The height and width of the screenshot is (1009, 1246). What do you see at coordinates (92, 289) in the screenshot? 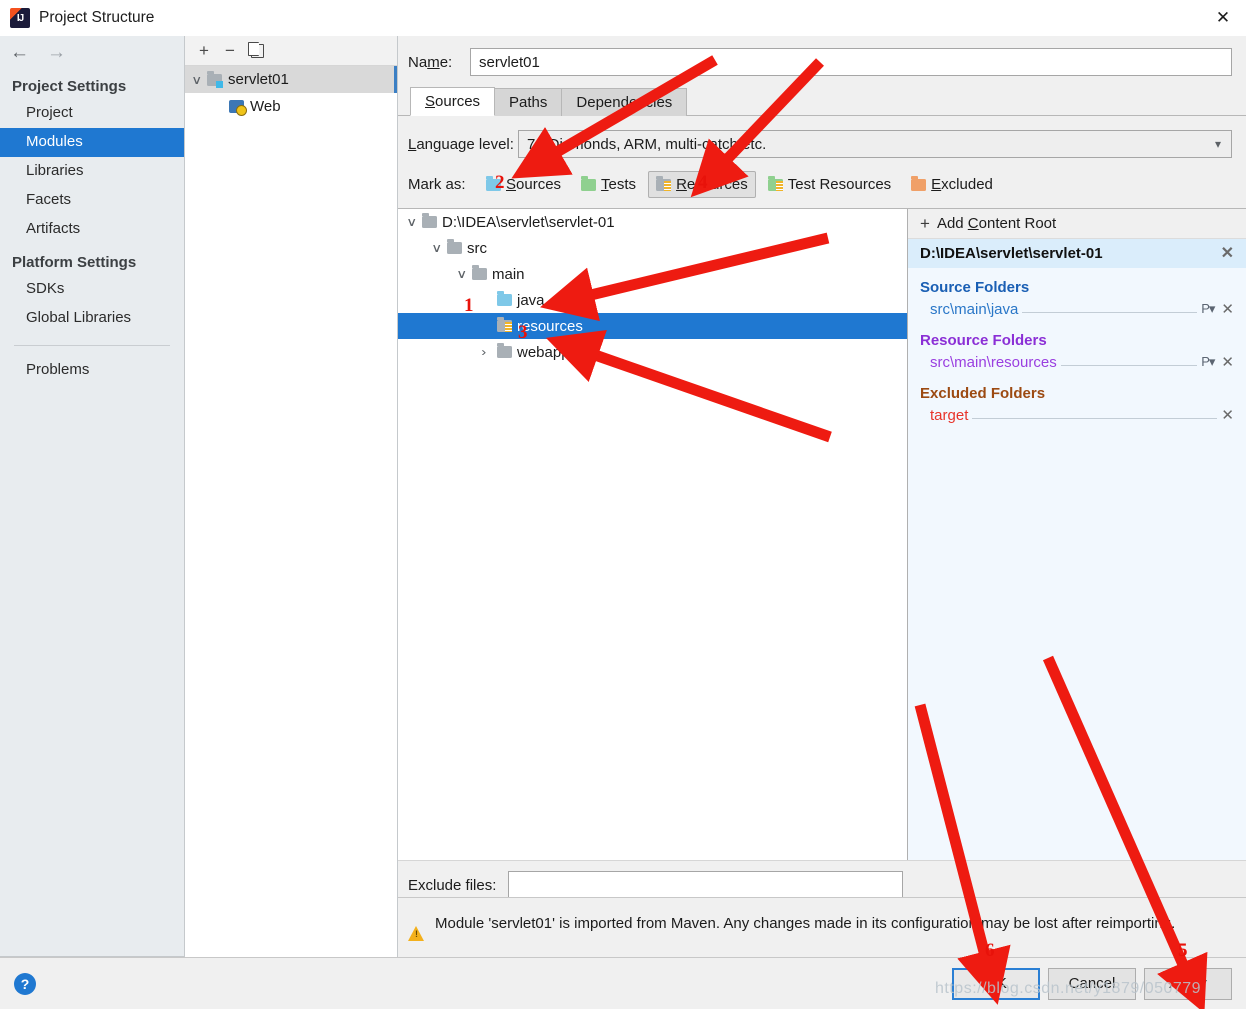
I see `sidebar-item-sdks: SDKs` at bounding box center [92, 289].